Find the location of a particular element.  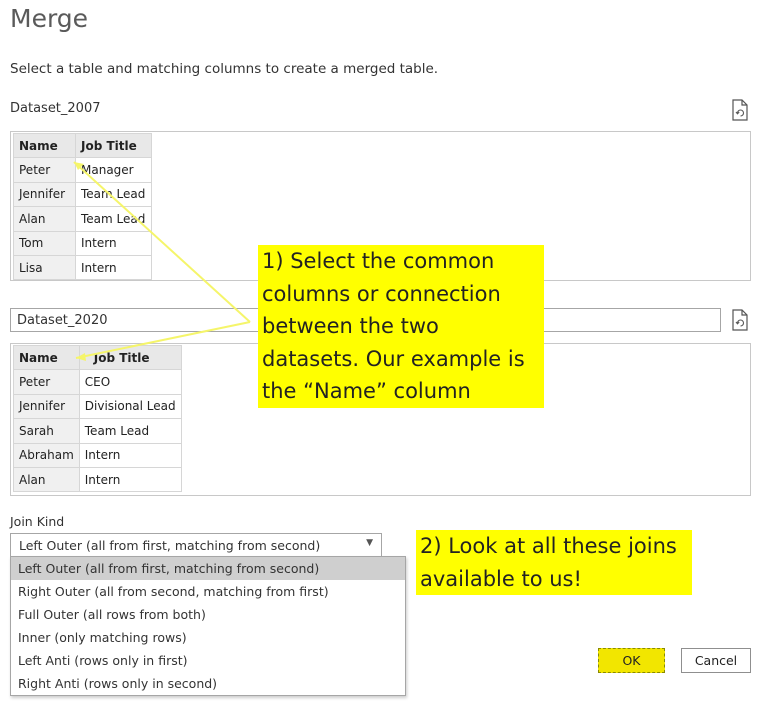

callout-line: datasets. Our example is is located at coordinates (401, 358).